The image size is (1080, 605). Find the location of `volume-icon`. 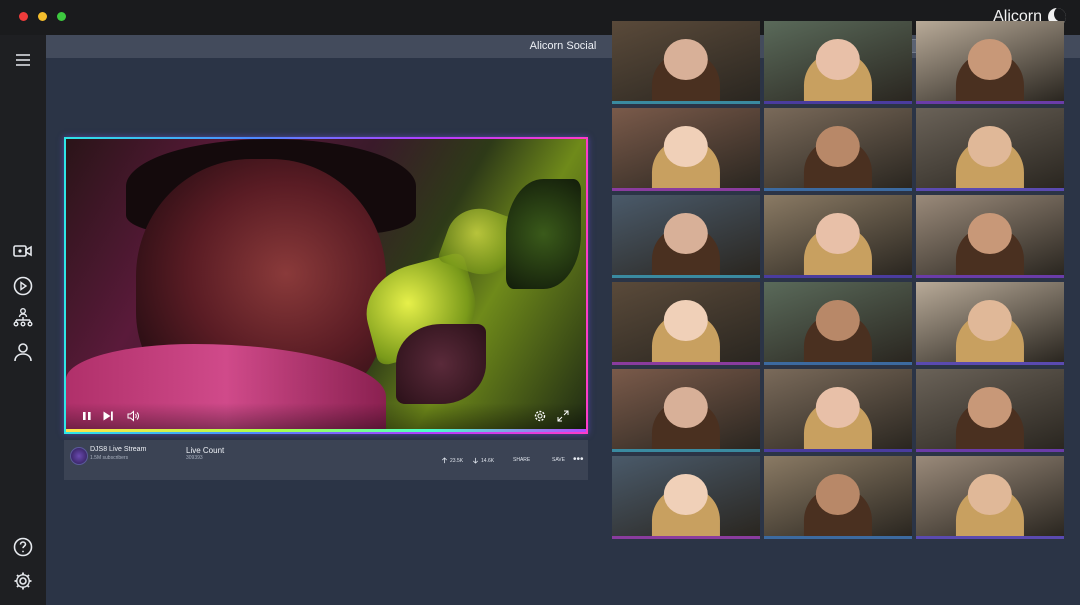

volume-icon is located at coordinates (133, 416).